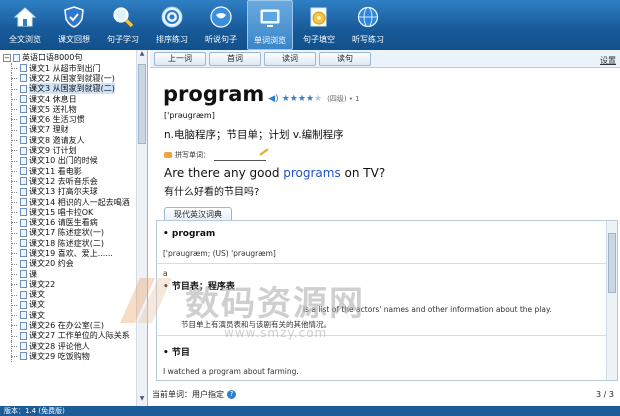 The width and height of the screenshot is (620, 416). What do you see at coordinates (312, 173) in the screenshot?
I see `example-highlight: programs` at bounding box center [312, 173].